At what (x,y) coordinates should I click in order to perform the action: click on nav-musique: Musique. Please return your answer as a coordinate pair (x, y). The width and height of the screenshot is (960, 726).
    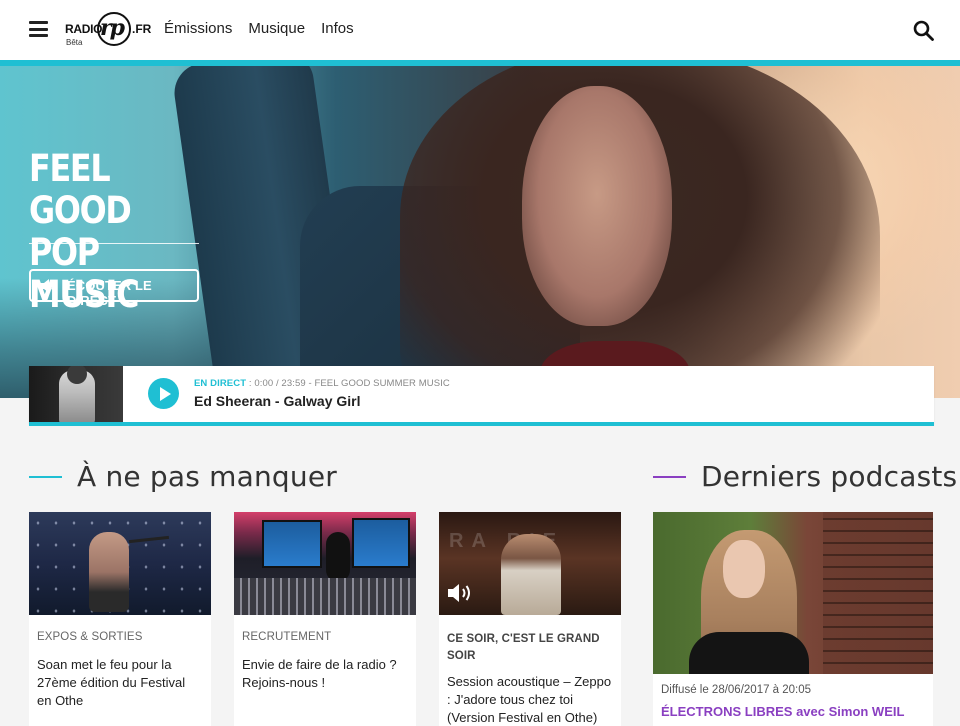
    Looking at the image, I should click on (276, 28).